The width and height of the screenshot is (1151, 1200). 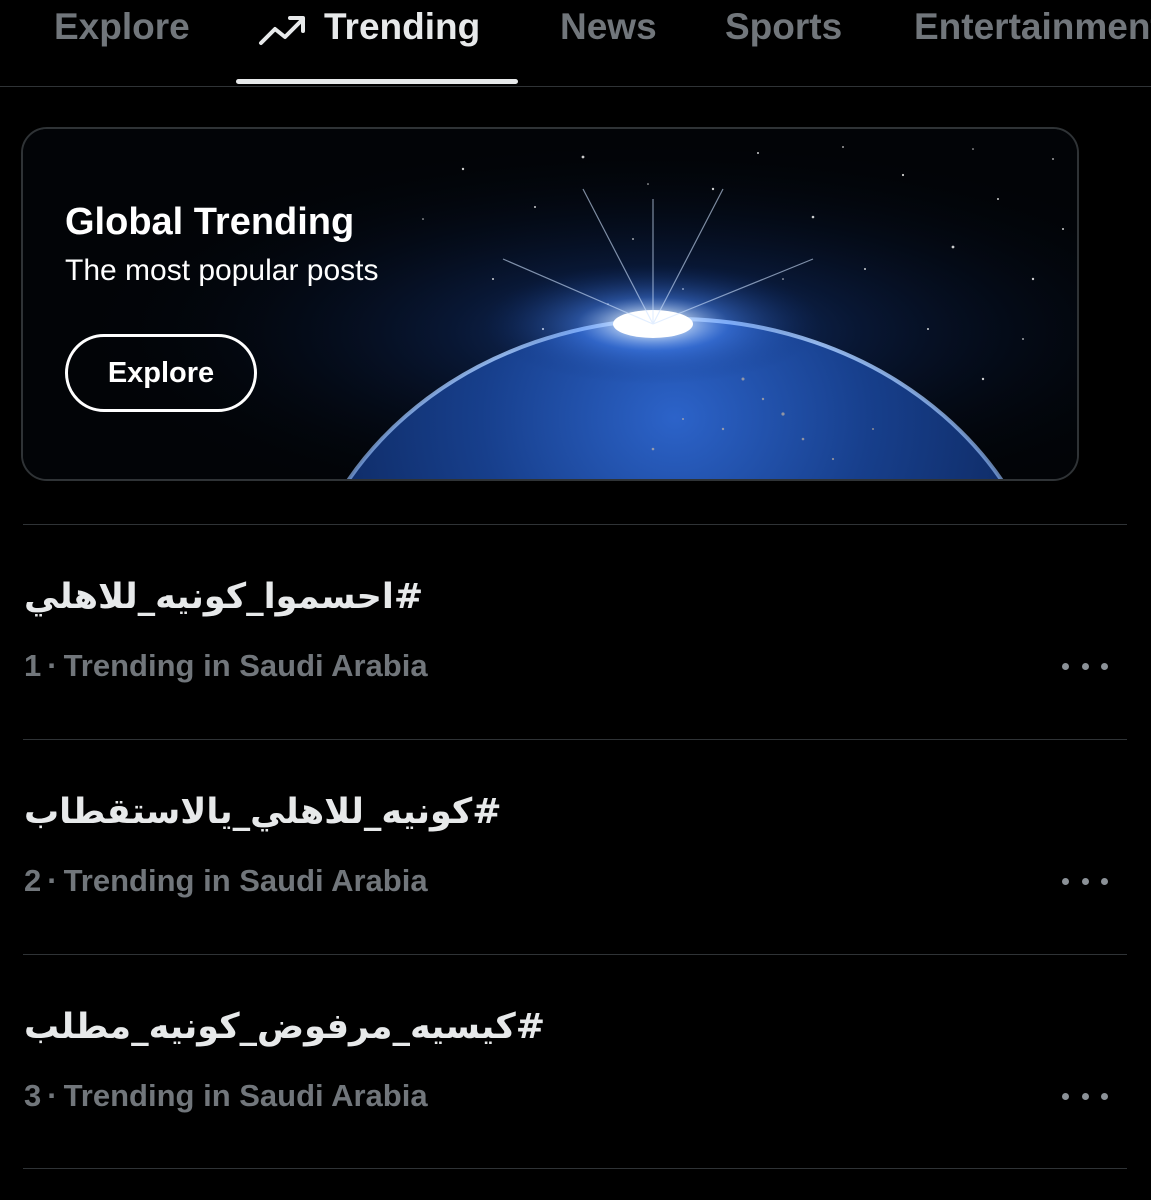 I want to click on hero-subtitle: The most popular posts, so click(x=222, y=270).